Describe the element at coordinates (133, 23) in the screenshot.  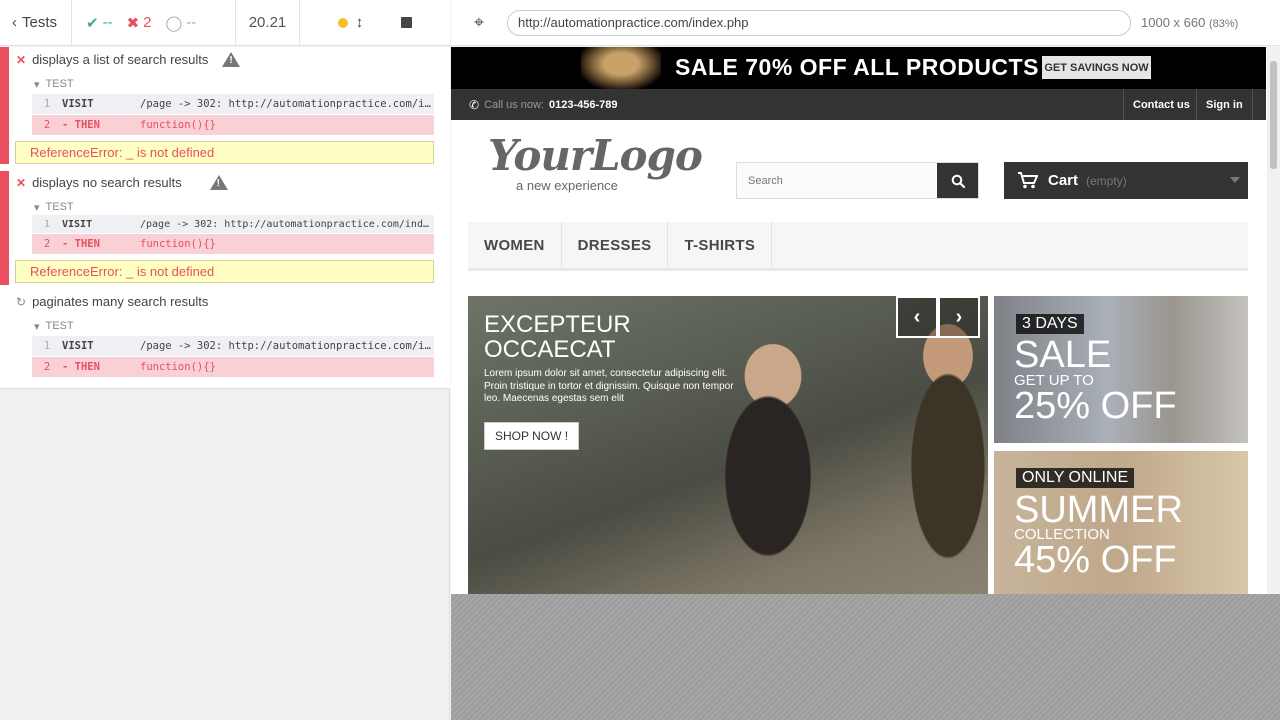
I see `x-icon: ✖` at that location.